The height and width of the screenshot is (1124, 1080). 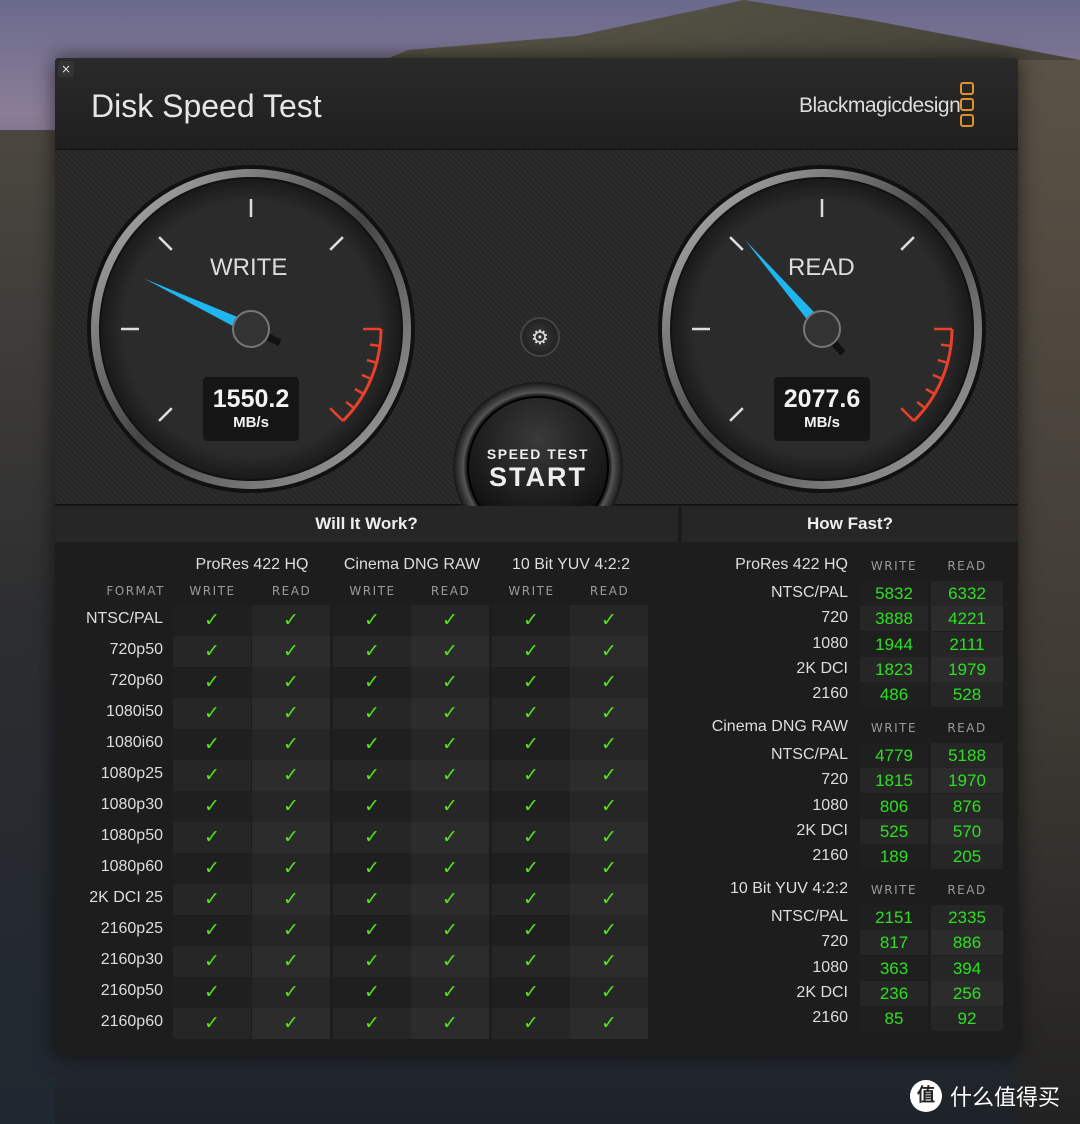 What do you see at coordinates (894, 619) in the screenshot?
I see `write-fps-value: 3888` at bounding box center [894, 619].